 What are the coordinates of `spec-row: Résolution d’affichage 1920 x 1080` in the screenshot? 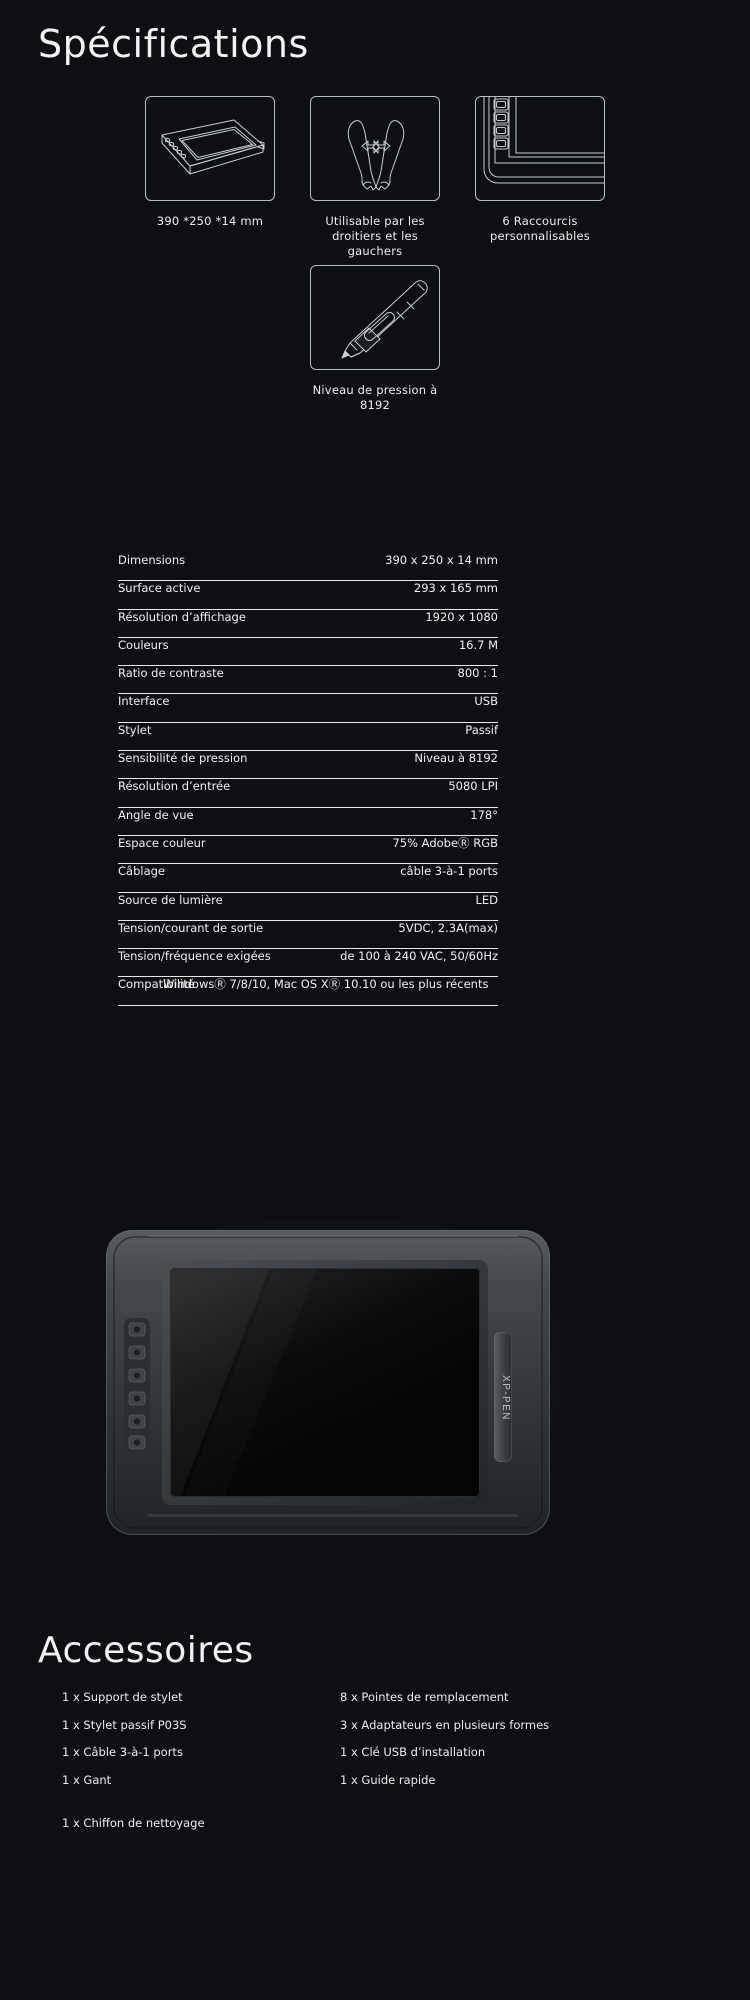 It's located at (308, 624).